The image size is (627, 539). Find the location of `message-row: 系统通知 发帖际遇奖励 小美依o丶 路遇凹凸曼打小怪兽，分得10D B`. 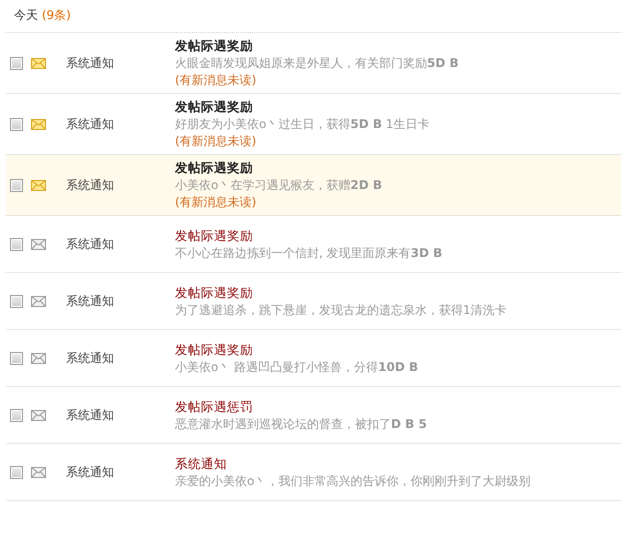

message-row: 系统通知 发帖际遇奖励 小美依o丶 路遇凹凸曼打小怪兽，分得10D B is located at coordinates (313, 358).